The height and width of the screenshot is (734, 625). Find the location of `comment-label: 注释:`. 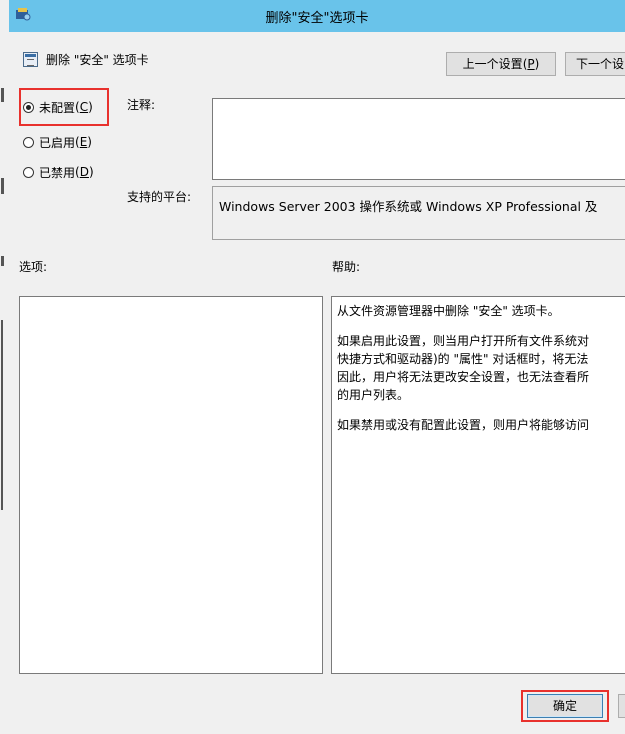

comment-label: 注释: is located at coordinates (141, 105).